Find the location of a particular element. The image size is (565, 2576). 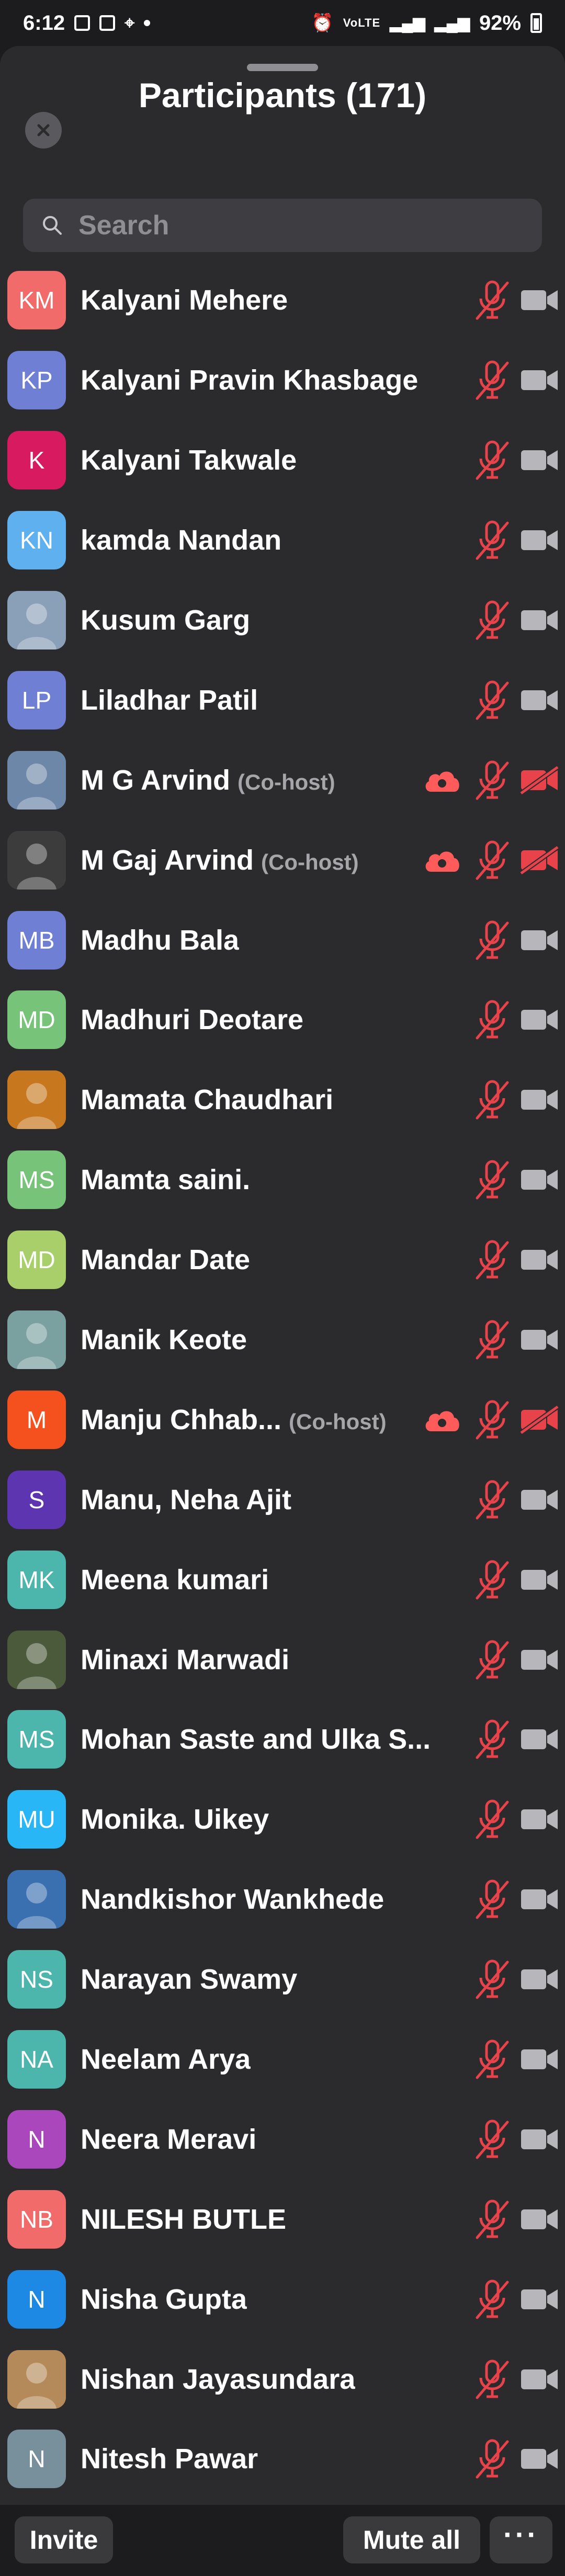

participant-row: MK Meena kumari is located at coordinates (282, 1580).